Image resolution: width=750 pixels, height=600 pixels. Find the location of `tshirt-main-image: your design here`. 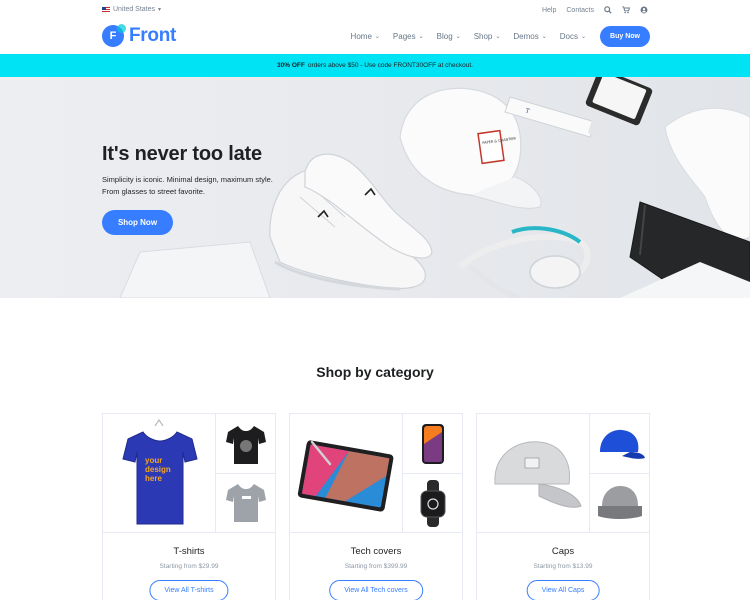

tshirt-main-image: your design here is located at coordinates (159, 473).